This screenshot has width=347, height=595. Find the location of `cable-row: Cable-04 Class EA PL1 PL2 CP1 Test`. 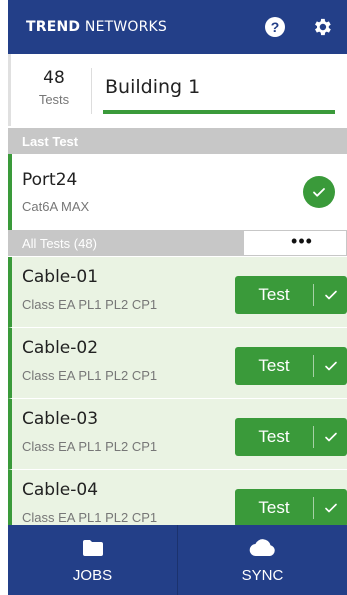

cable-row: Cable-04 Class EA PL1 PL2 CP1 Test is located at coordinates (177, 497).